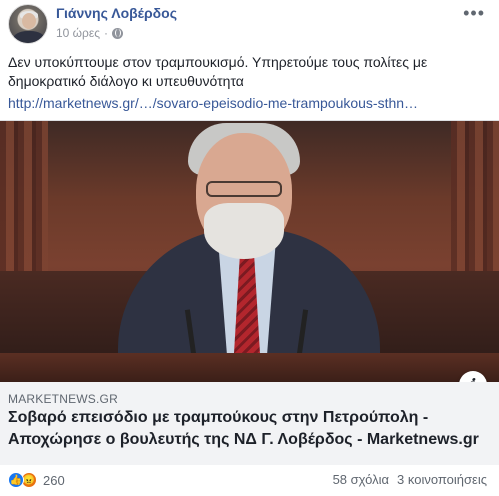 Image resolution: width=499 pixels, height=496 pixels. What do you see at coordinates (29, 21) in the screenshot?
I see `avatar-face` at bounding box center [29, 21].